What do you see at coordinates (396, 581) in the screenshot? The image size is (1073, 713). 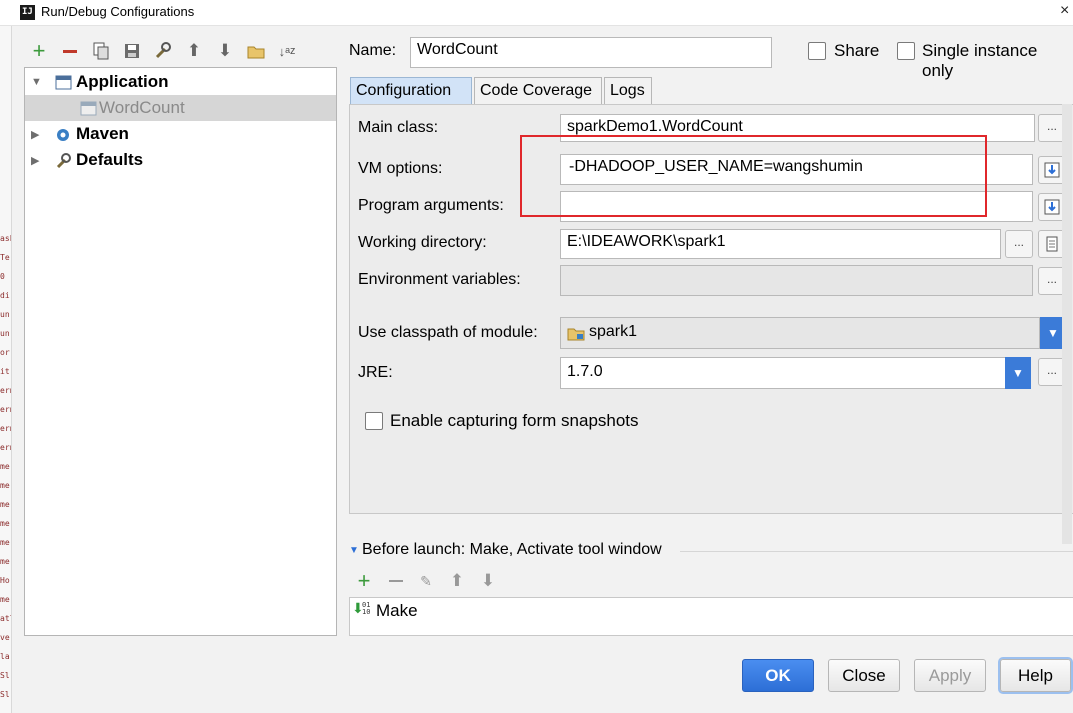 I see `remove-task-icon` at bounding box center [396, 581].